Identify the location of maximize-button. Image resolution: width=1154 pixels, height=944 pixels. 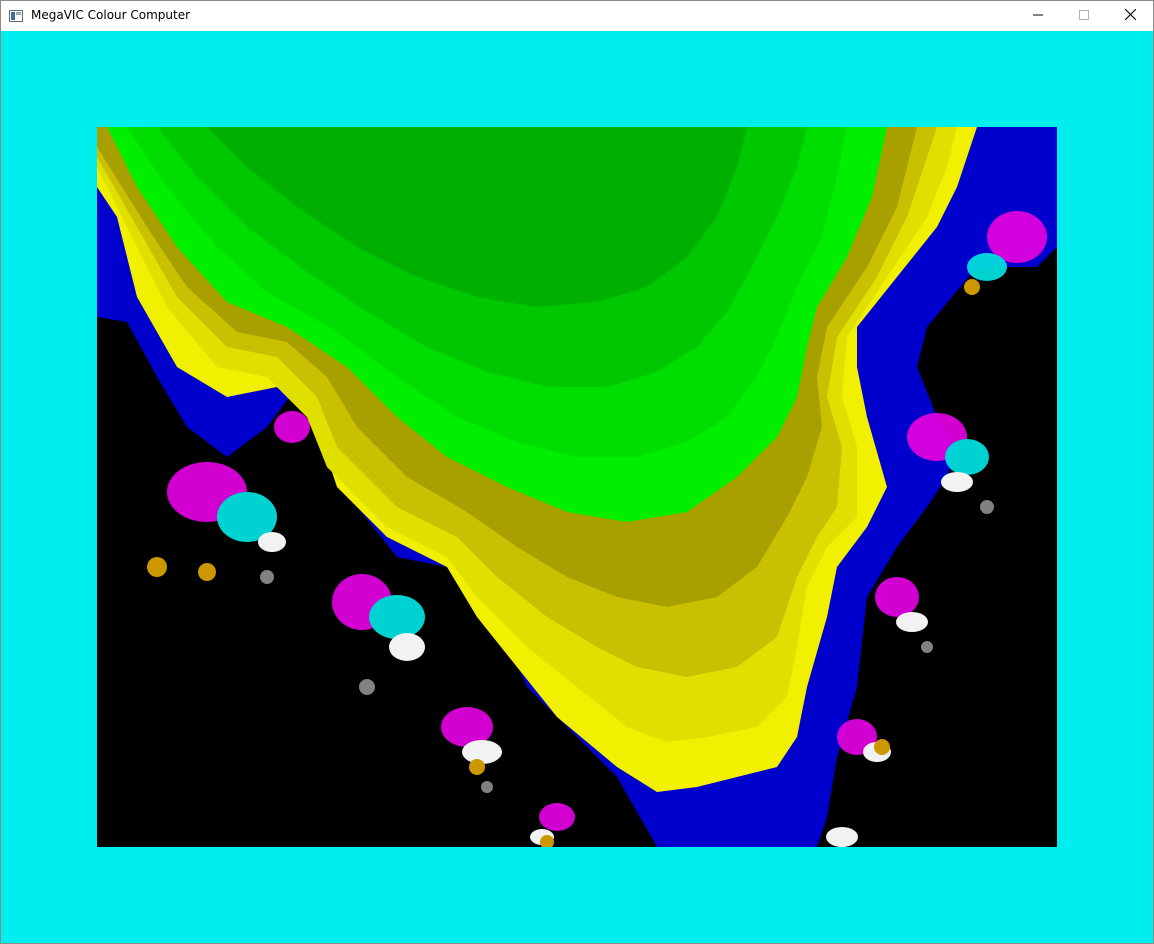
(1084, 16).